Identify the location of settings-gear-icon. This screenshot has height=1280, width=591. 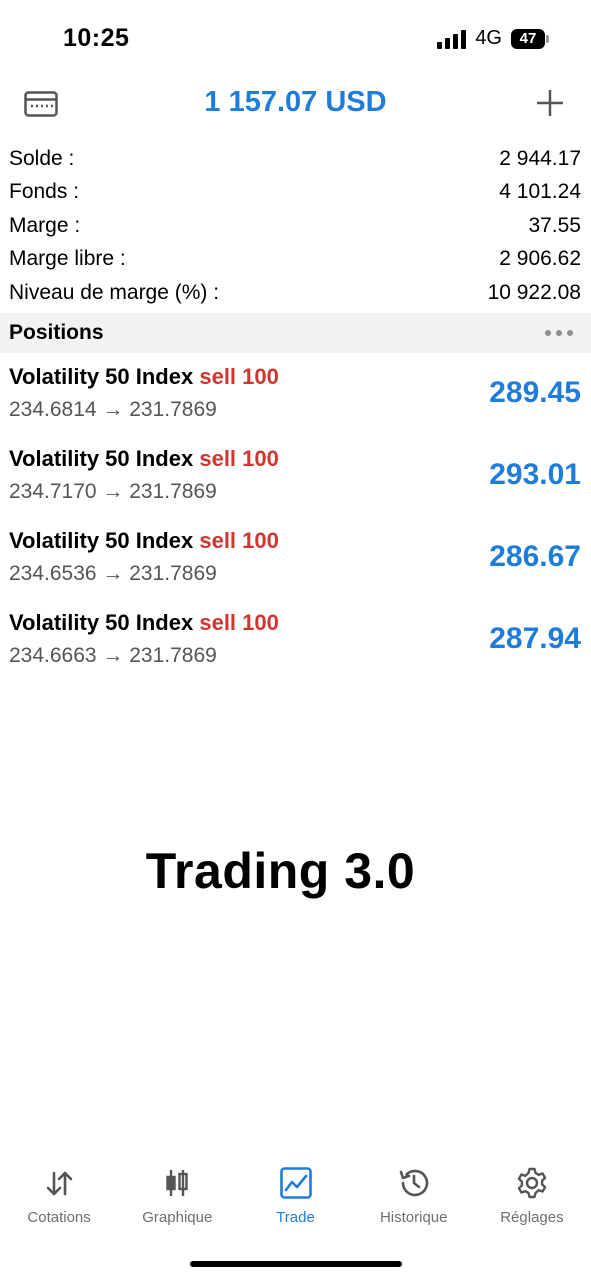
(532, 1183).